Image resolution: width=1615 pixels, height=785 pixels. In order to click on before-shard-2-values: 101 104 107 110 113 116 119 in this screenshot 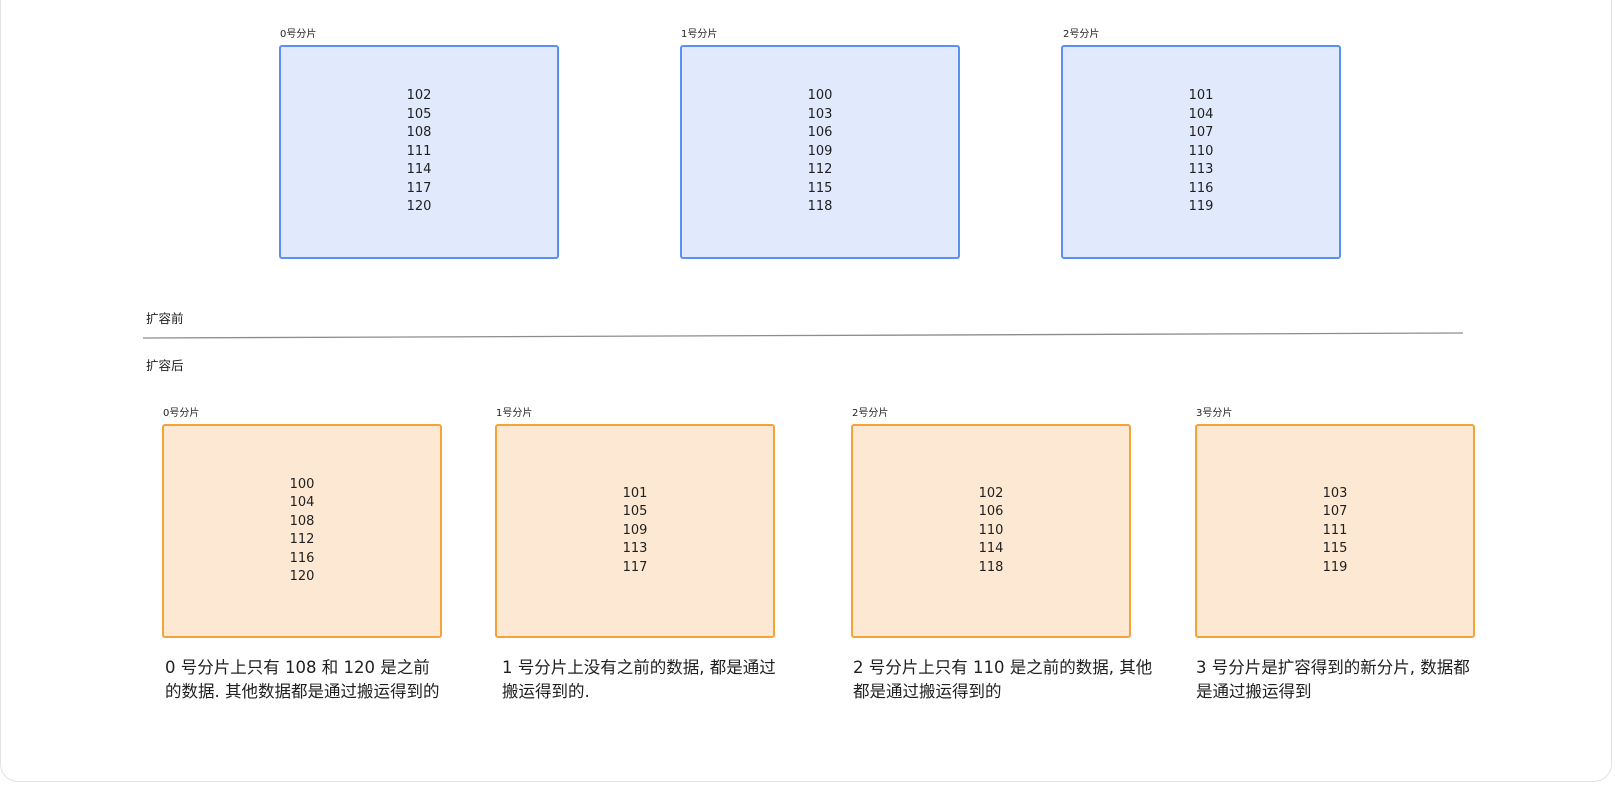, I will do `click(1201, 152)`.